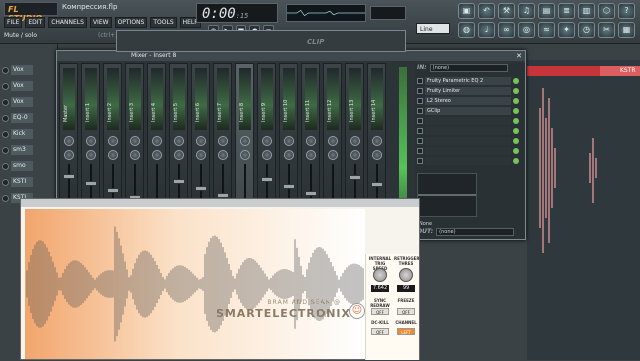  I want to click on fx-icon: ✦, so click(566, 30).